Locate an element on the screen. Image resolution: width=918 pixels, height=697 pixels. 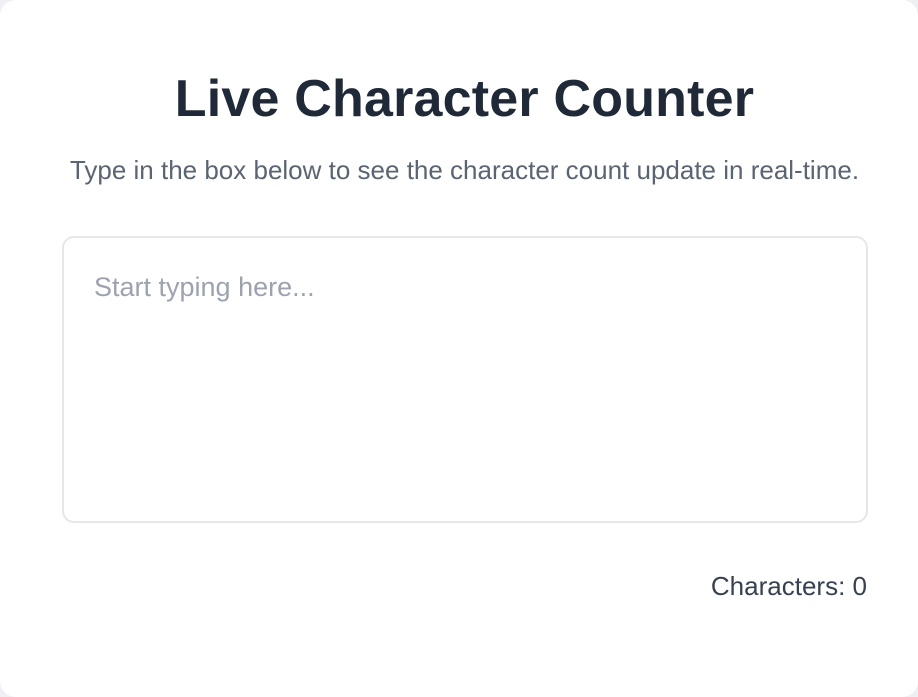
page-title: Live Character Counter is located at coordinates (464, 99).